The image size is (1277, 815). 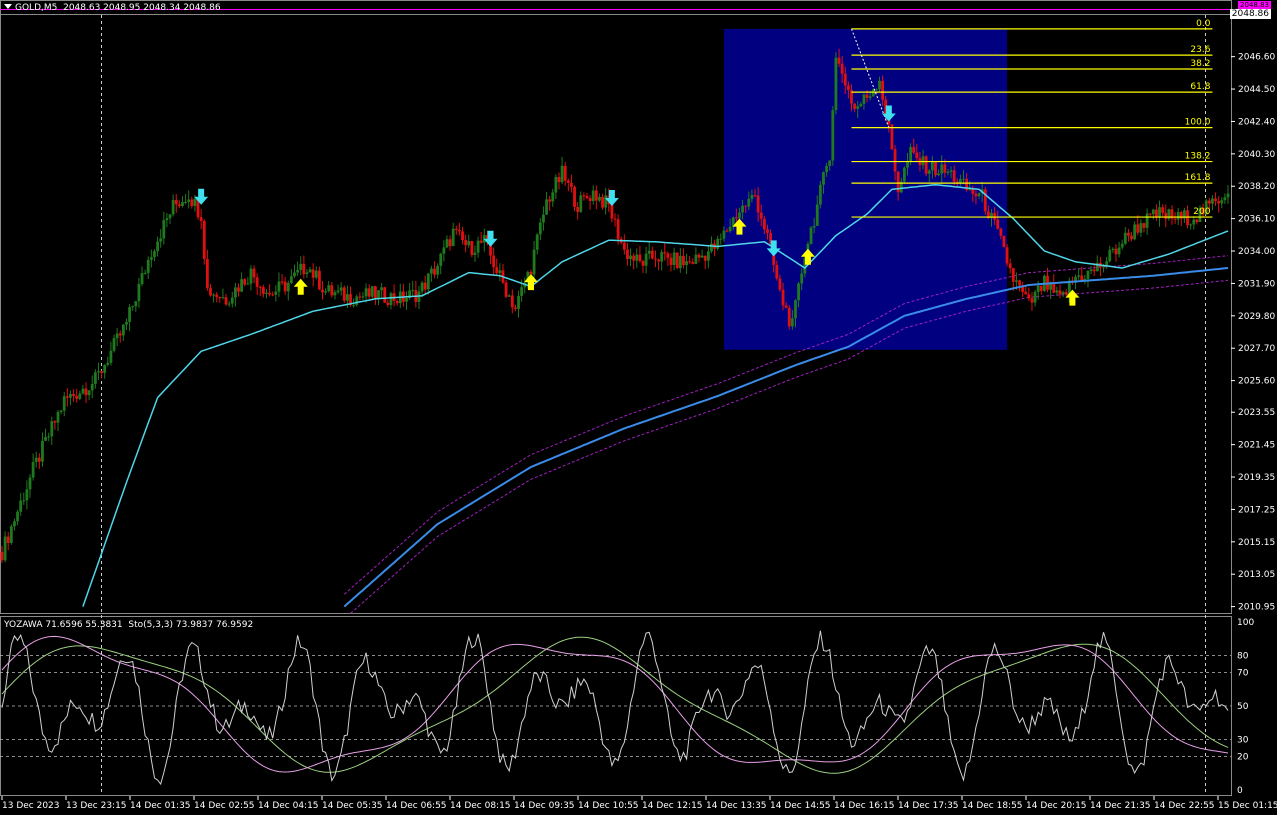 What do you see at coordinates (1243, 673) in the screenshot?
I see `osc-tick-label: 70` at bounding box center [1243, 673].